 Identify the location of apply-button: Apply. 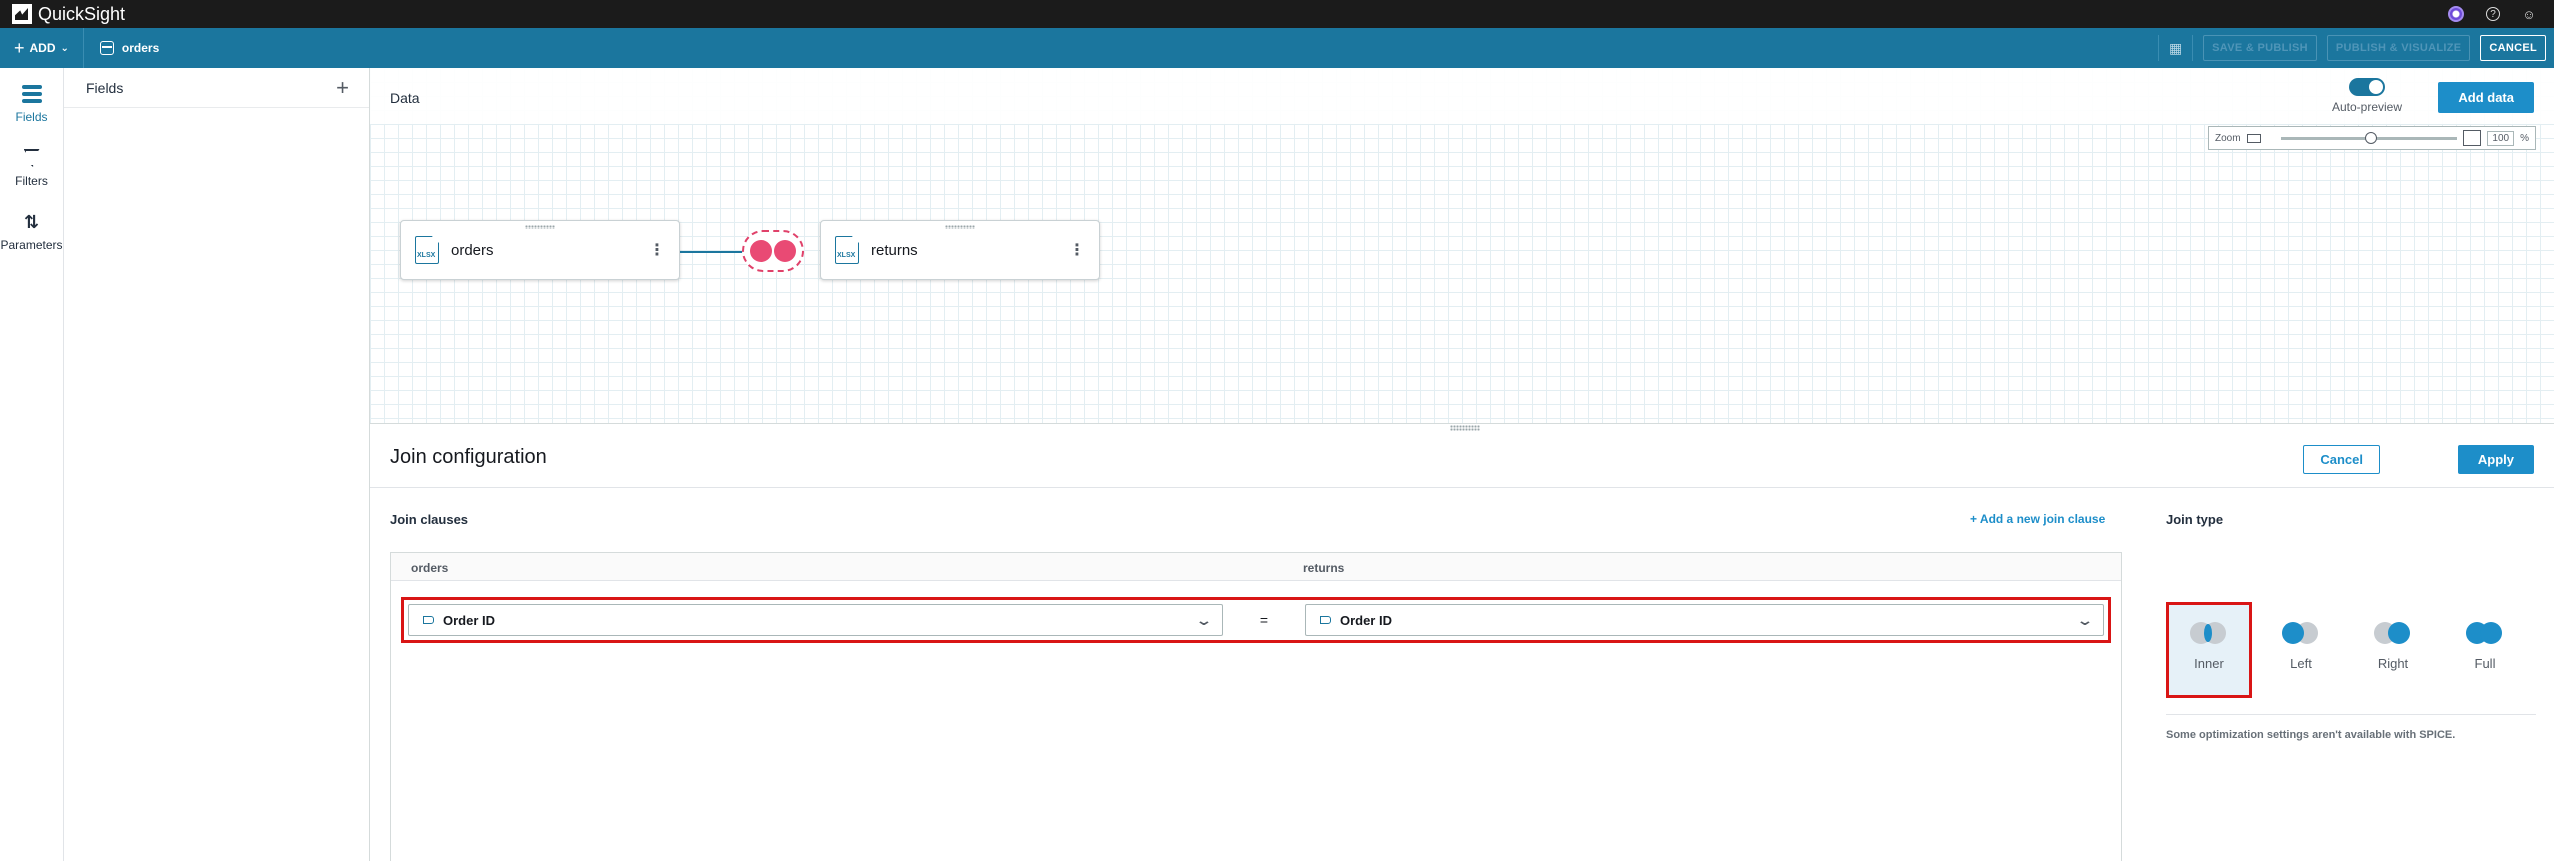
(2495, 459).